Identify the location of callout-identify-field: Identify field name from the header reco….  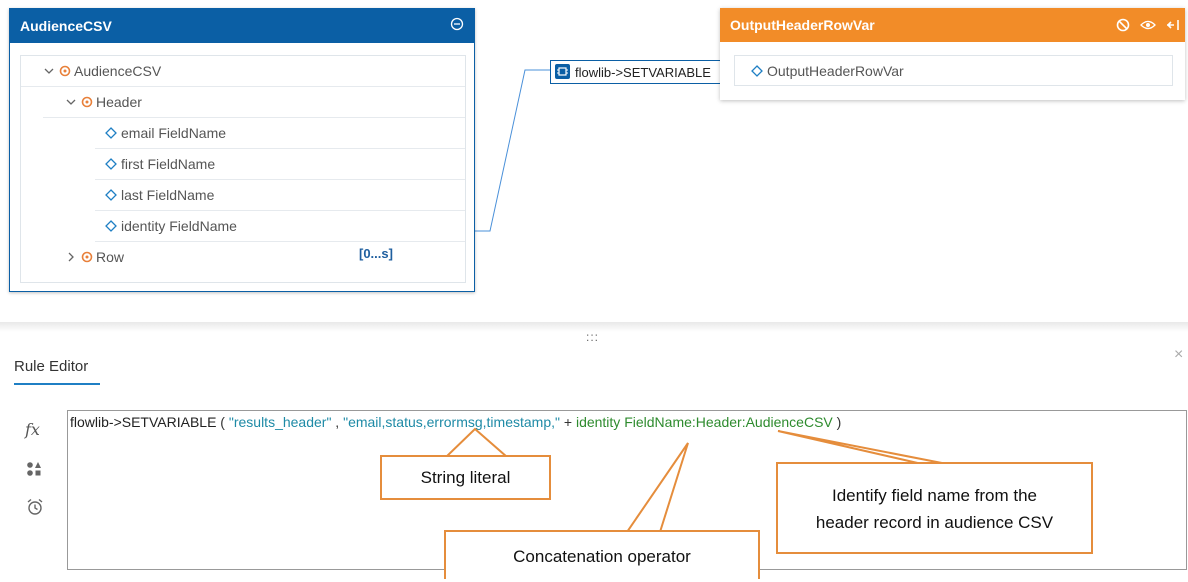
(934, 508).